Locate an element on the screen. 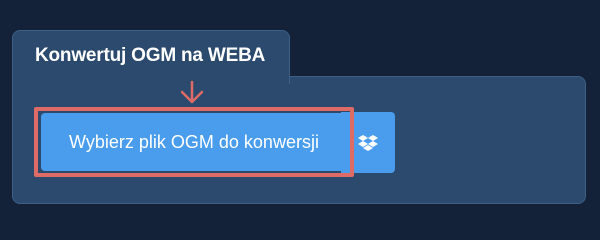  arrow-down-icon is located at coordinates (192, 92).